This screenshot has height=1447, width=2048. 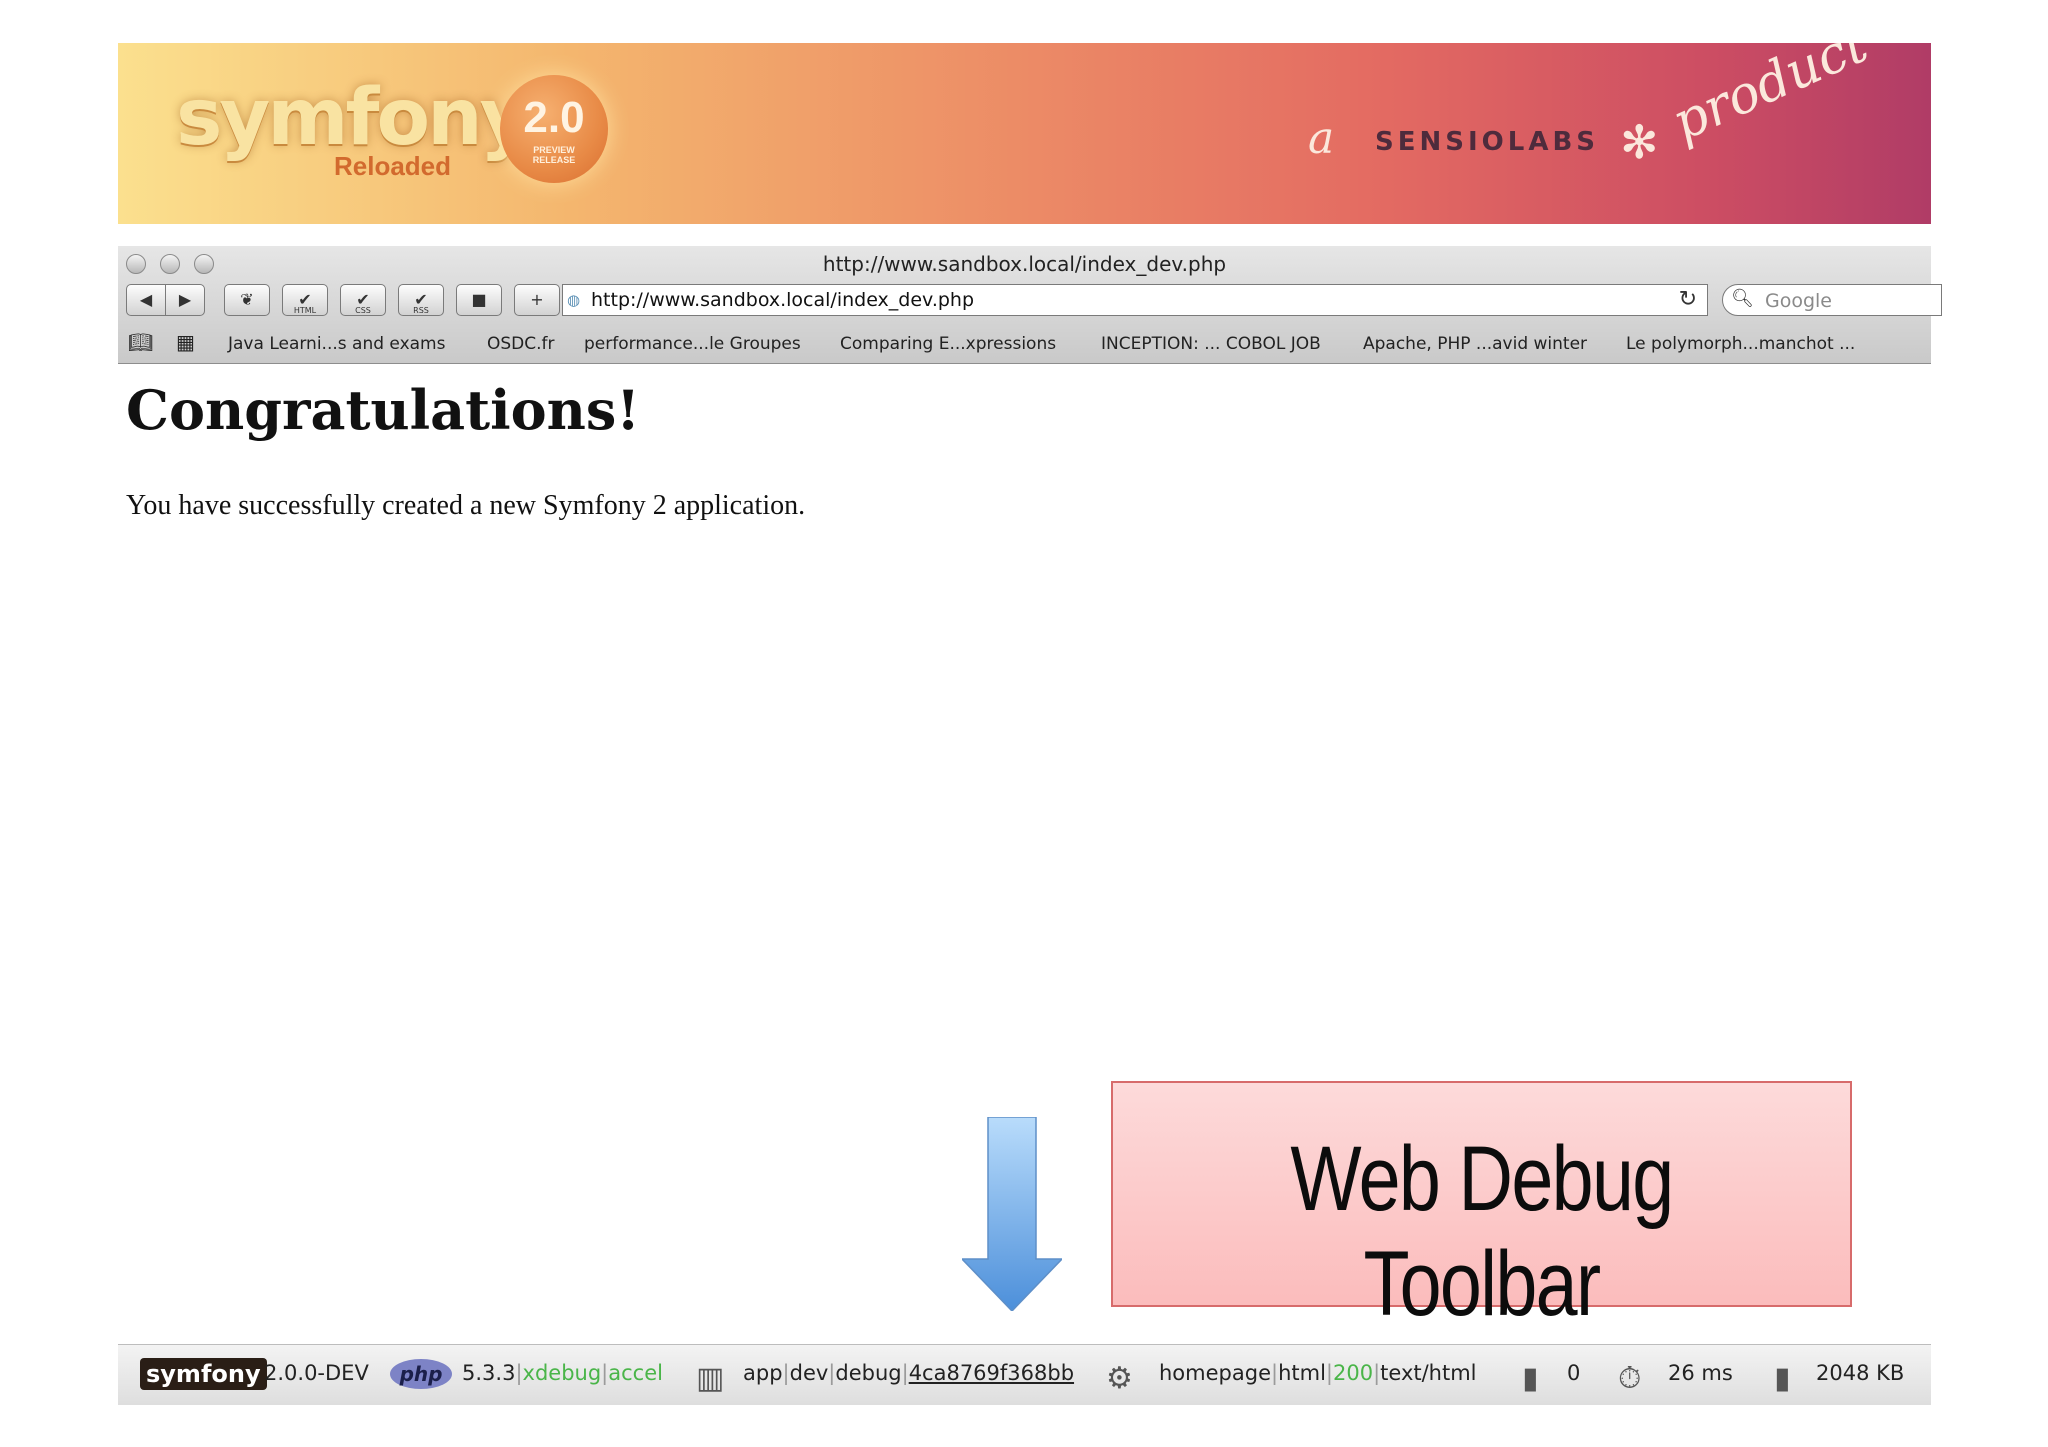 What do you see at coordinates (1215, 1373) in the screenshot?
I see `route-name: homepage` at bounding box center [1215, 1373].